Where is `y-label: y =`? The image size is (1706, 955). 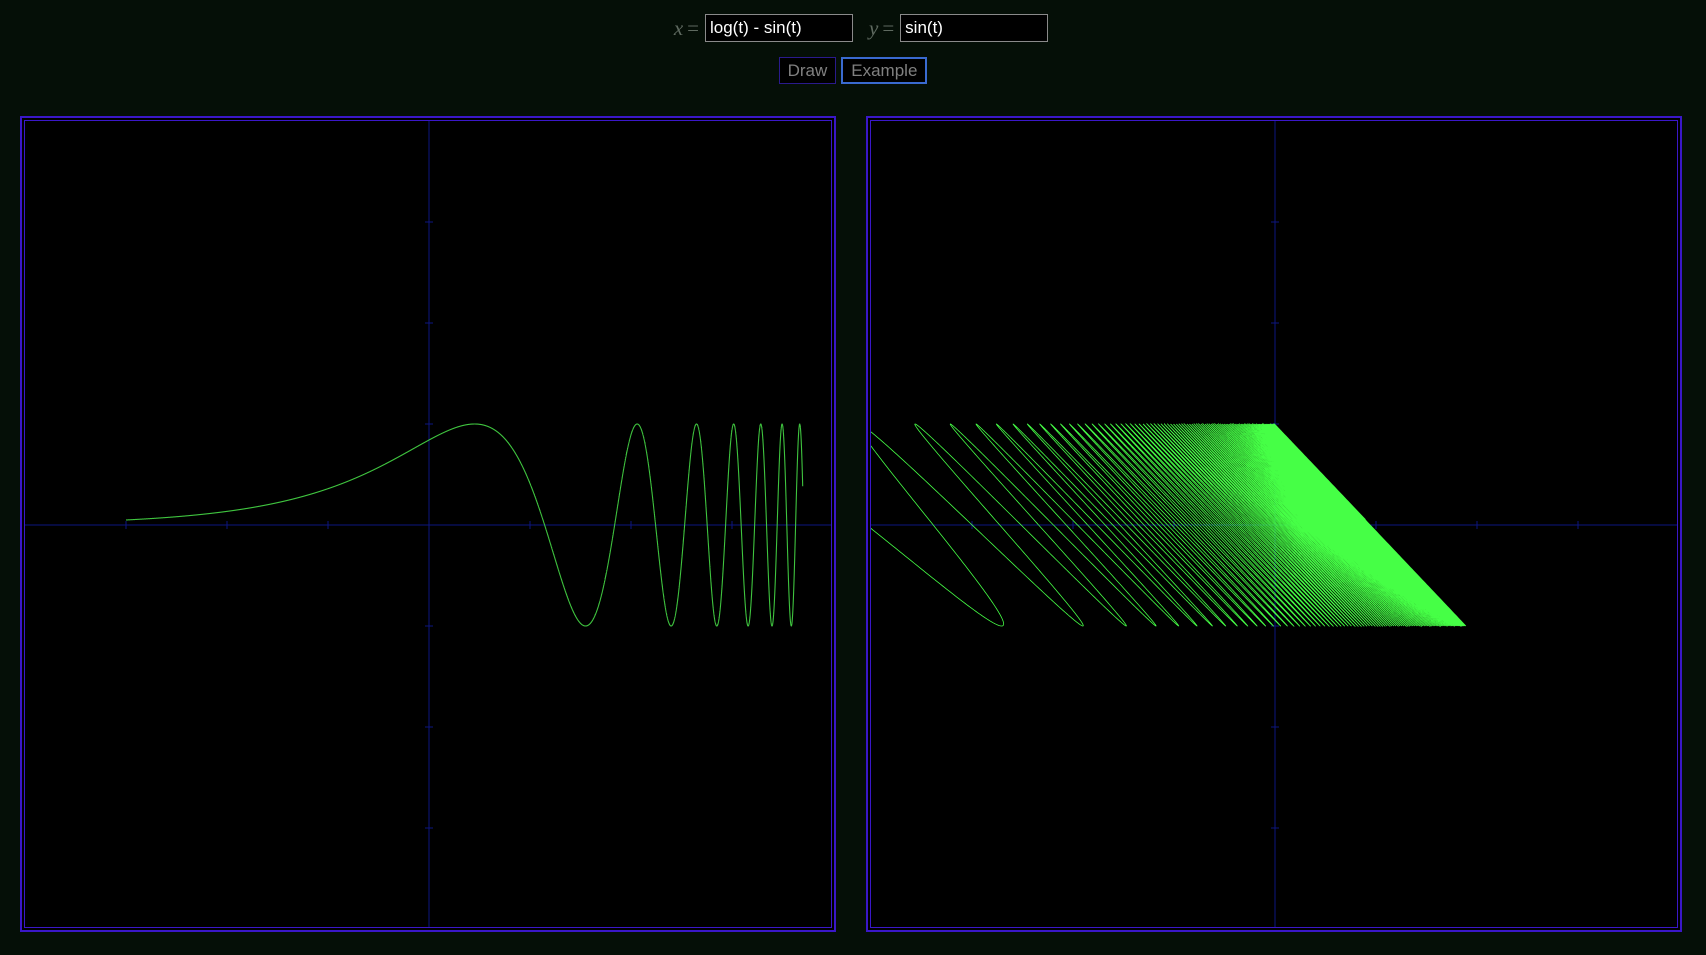
y-label: y = is located at coordinates (882, 27).